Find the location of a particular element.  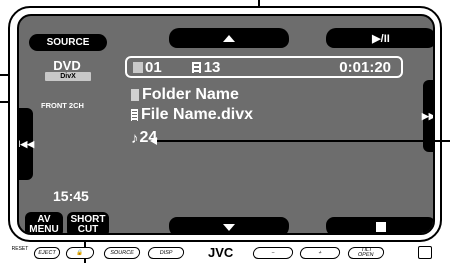

eject-button: EJECT is located at coordinates (47, 253).